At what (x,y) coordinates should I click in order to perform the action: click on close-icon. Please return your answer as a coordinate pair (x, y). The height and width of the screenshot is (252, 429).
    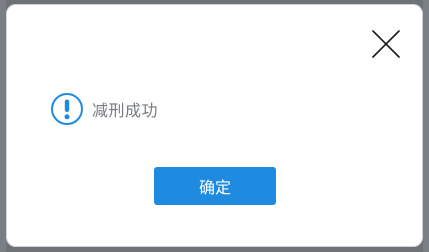
    Looking at the image, I should click on (386, 44).